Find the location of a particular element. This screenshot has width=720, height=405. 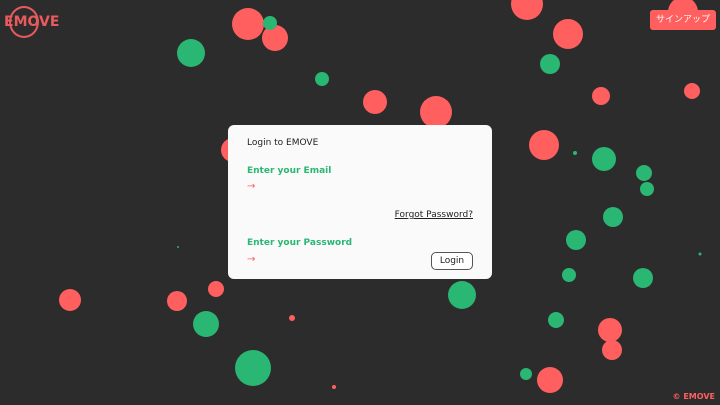

email-arrow-icon: → is located at coordinates (251, 186).